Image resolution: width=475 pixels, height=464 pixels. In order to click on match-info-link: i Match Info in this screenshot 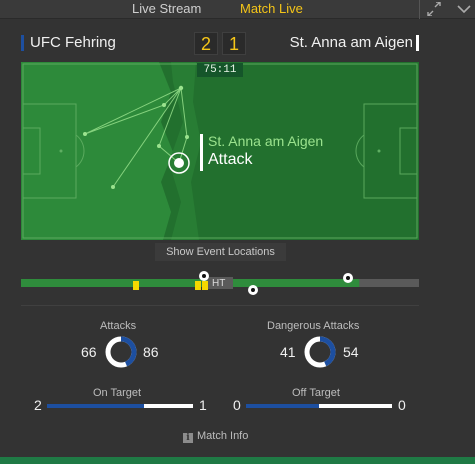, I will do `click(215, 438)`.